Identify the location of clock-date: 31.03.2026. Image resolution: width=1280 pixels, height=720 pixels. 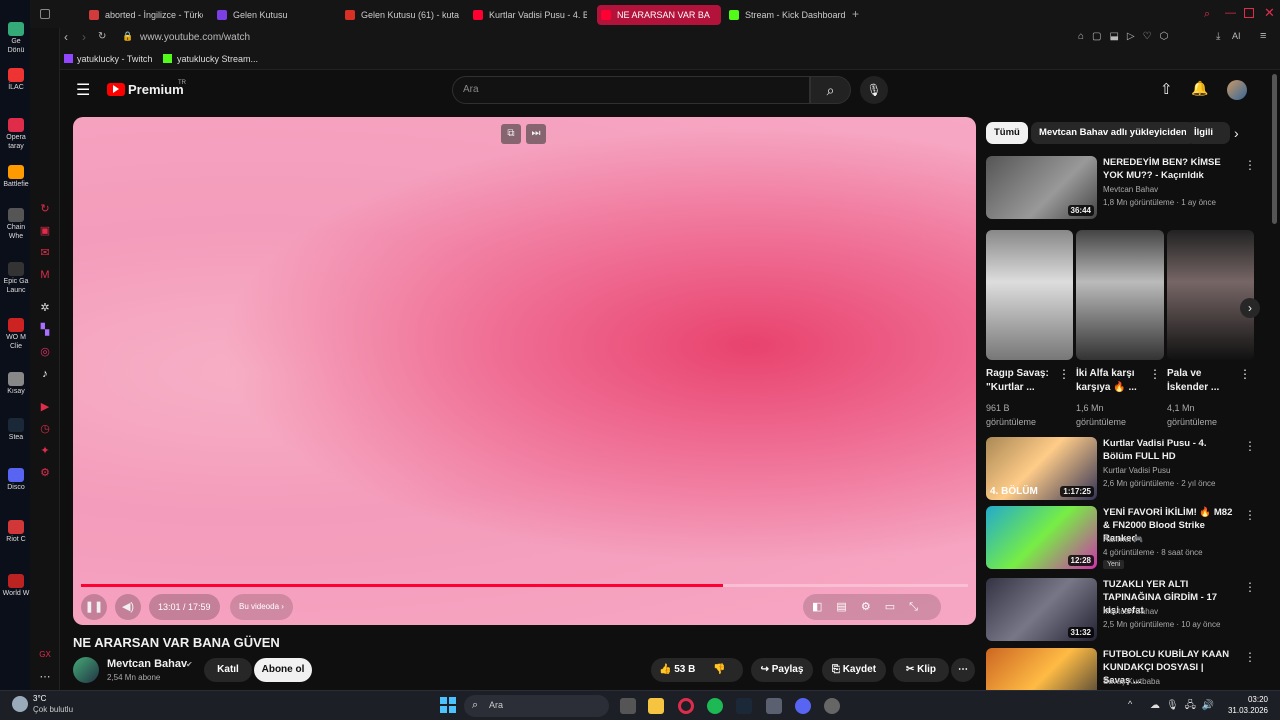
(1245, 710).